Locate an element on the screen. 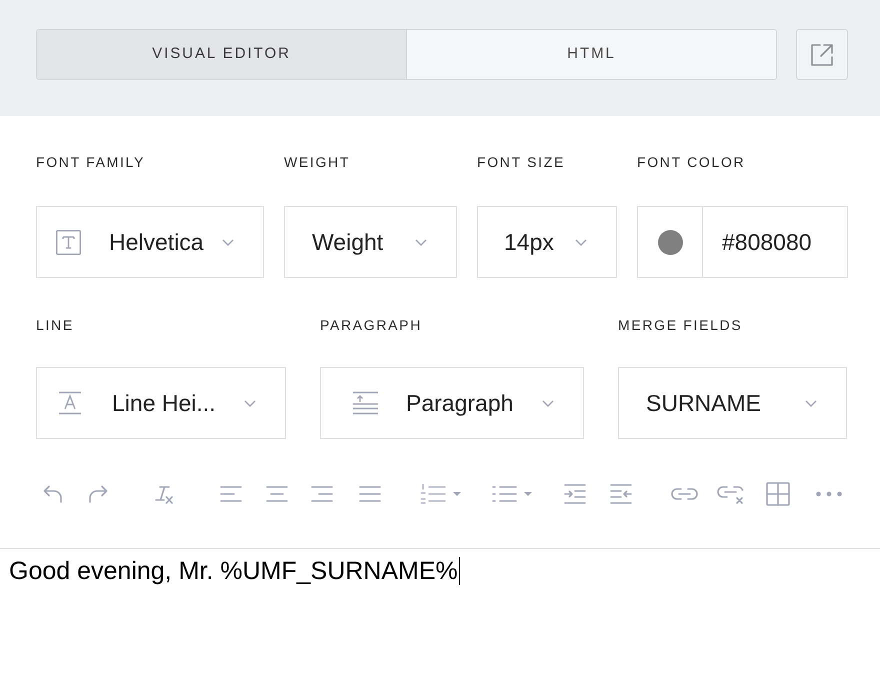  open-external-button is located at coordinates (822, 54).